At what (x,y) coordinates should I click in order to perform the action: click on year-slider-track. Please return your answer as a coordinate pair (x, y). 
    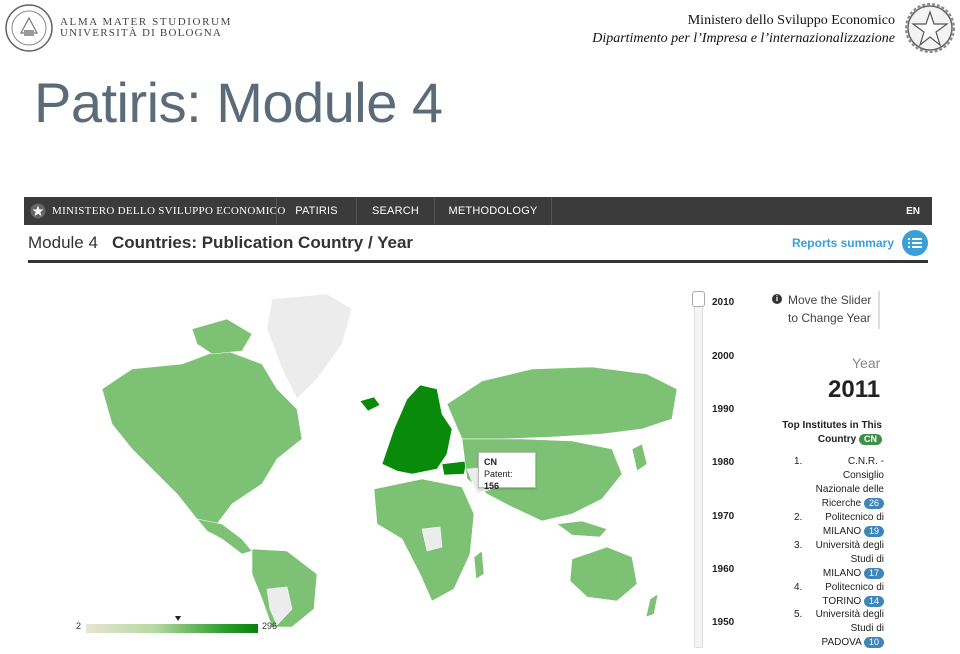
    Looking at the image, I should click on (698, 469).